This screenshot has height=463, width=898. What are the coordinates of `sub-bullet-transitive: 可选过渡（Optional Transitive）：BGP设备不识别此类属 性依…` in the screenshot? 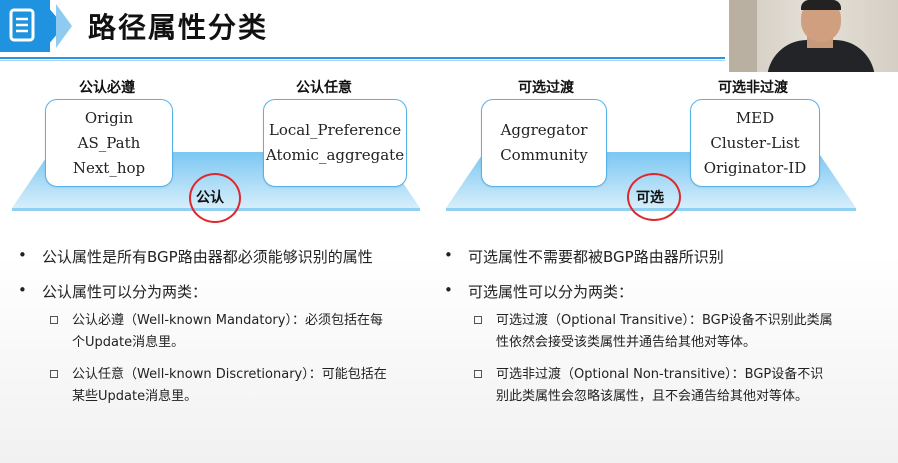 It's located at (680, 332).